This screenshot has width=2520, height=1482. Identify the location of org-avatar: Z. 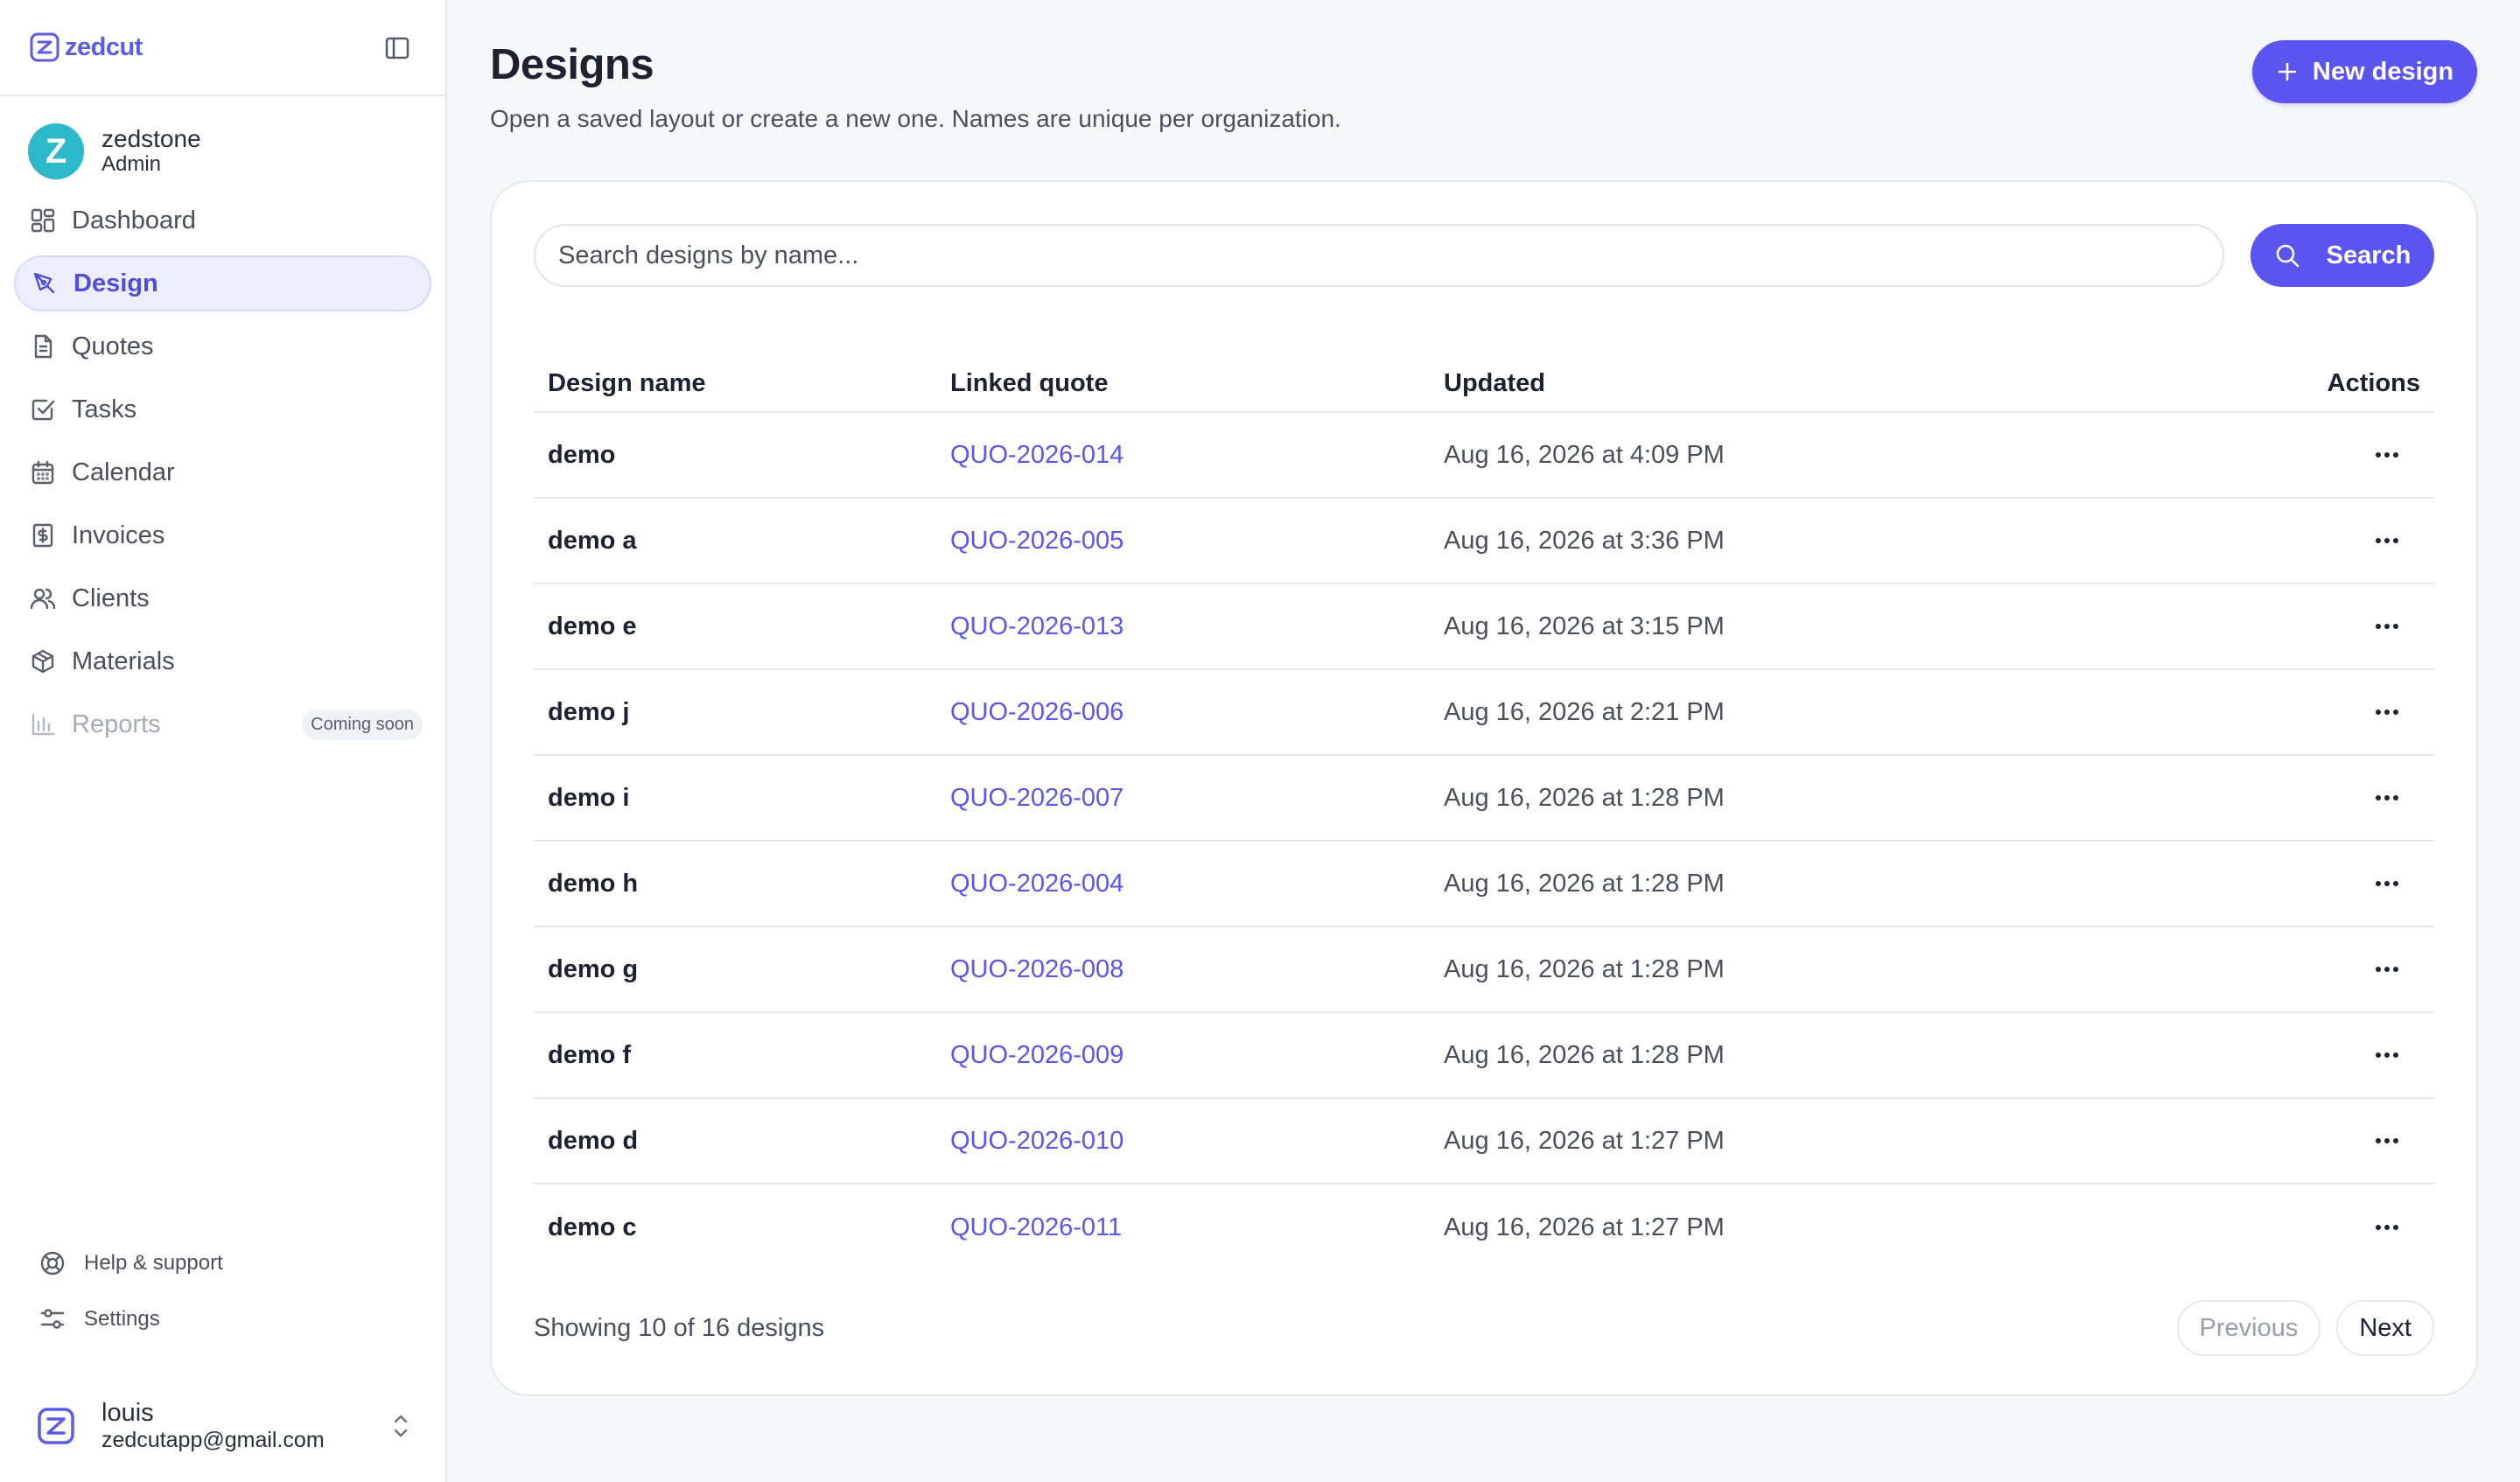
(56, 151).